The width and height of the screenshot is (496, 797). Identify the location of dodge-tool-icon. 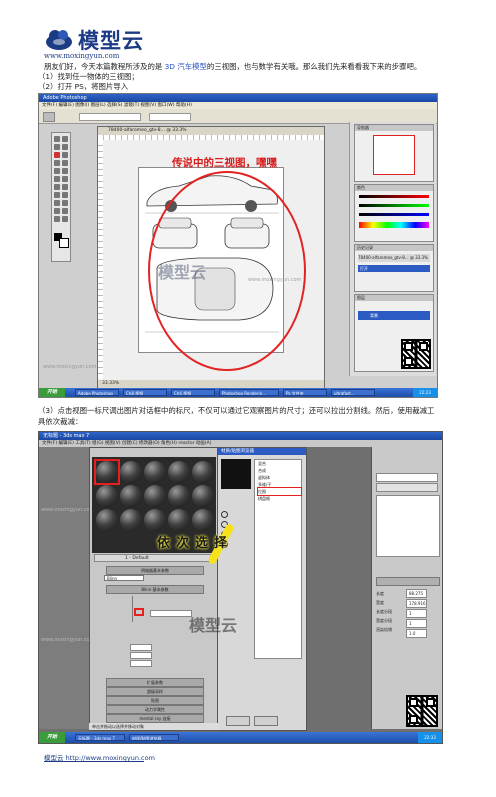
(65, 187).